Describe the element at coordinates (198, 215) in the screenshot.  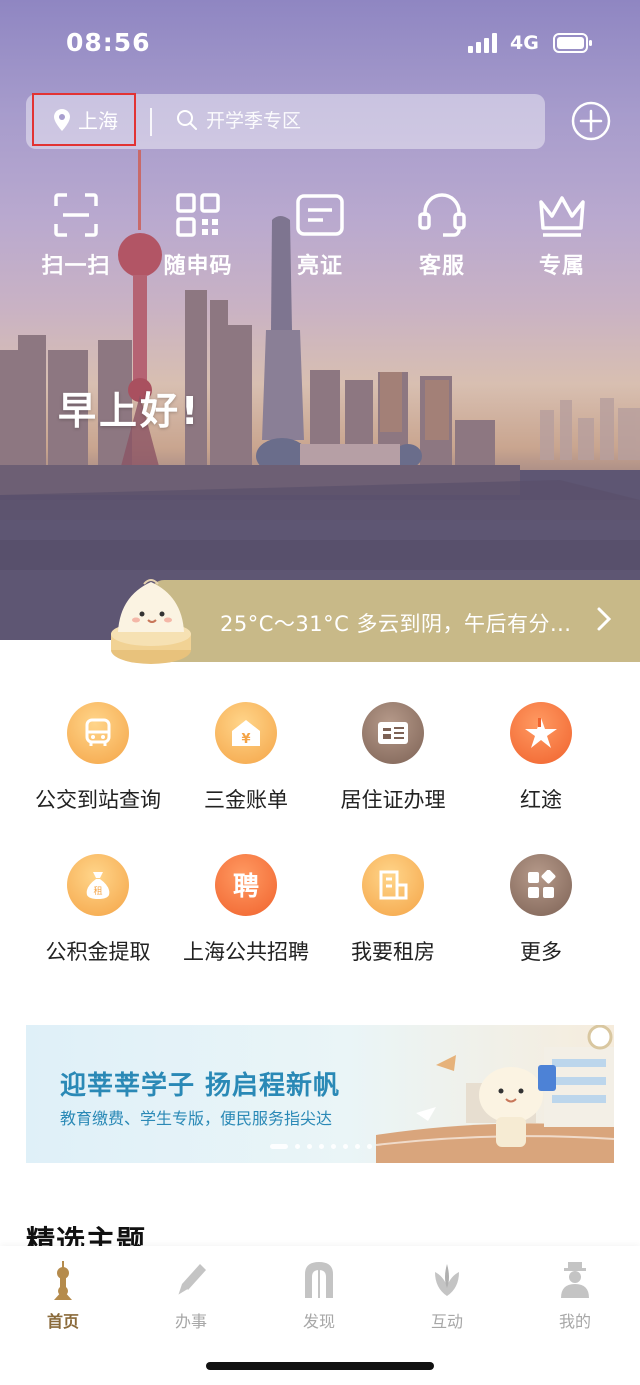
I see `qr-code-icon` at that location.